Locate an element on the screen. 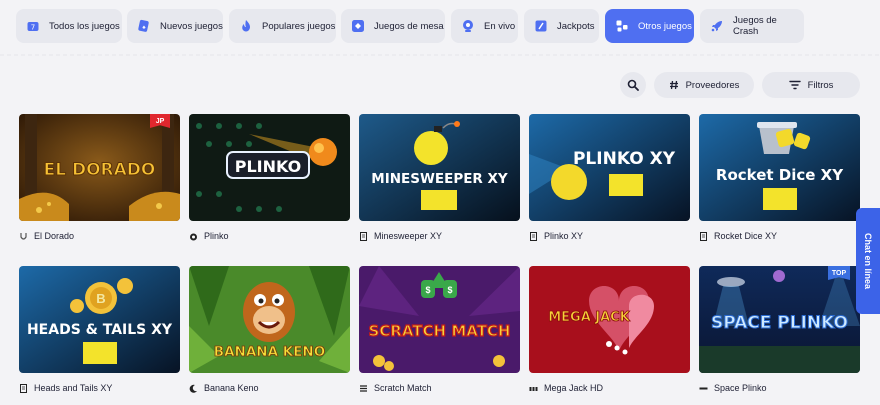  tab-label: Jackpots is located at coordinates (576, 26).